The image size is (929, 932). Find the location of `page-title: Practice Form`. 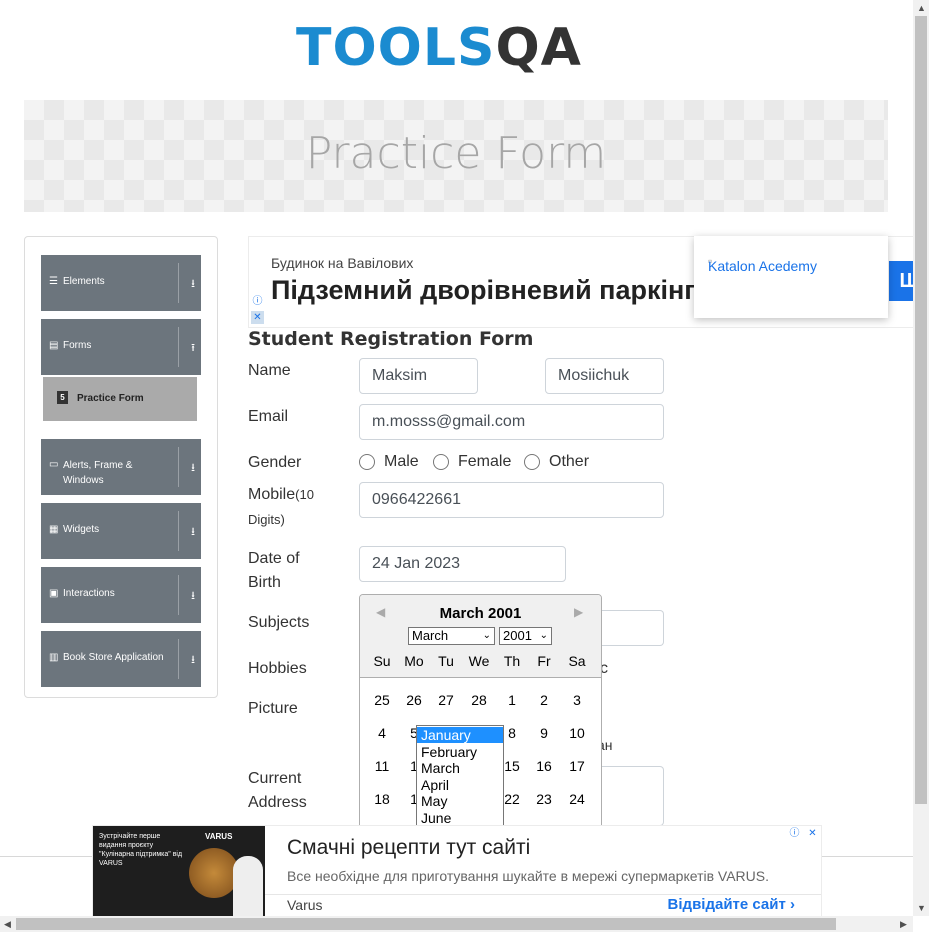

page-title: Practice Form is located at coordinates (456, 153).